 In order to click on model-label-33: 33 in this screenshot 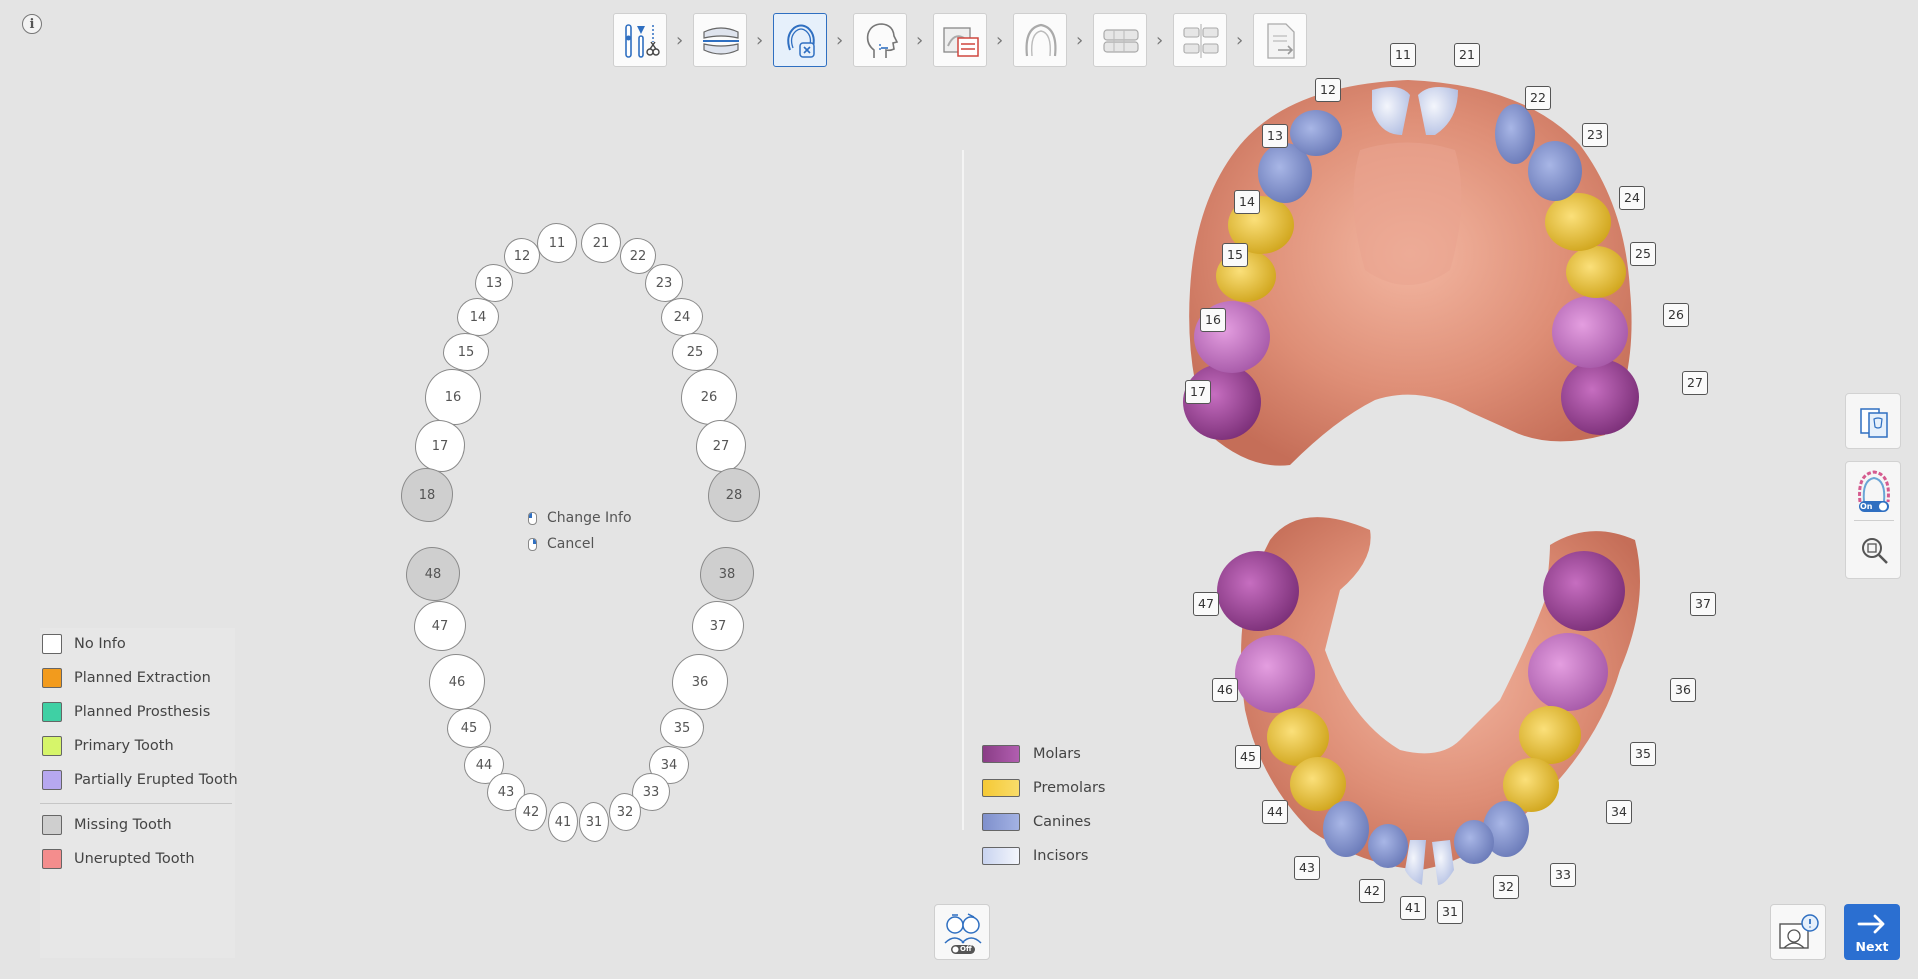, I will do `click(1563, 875)`.